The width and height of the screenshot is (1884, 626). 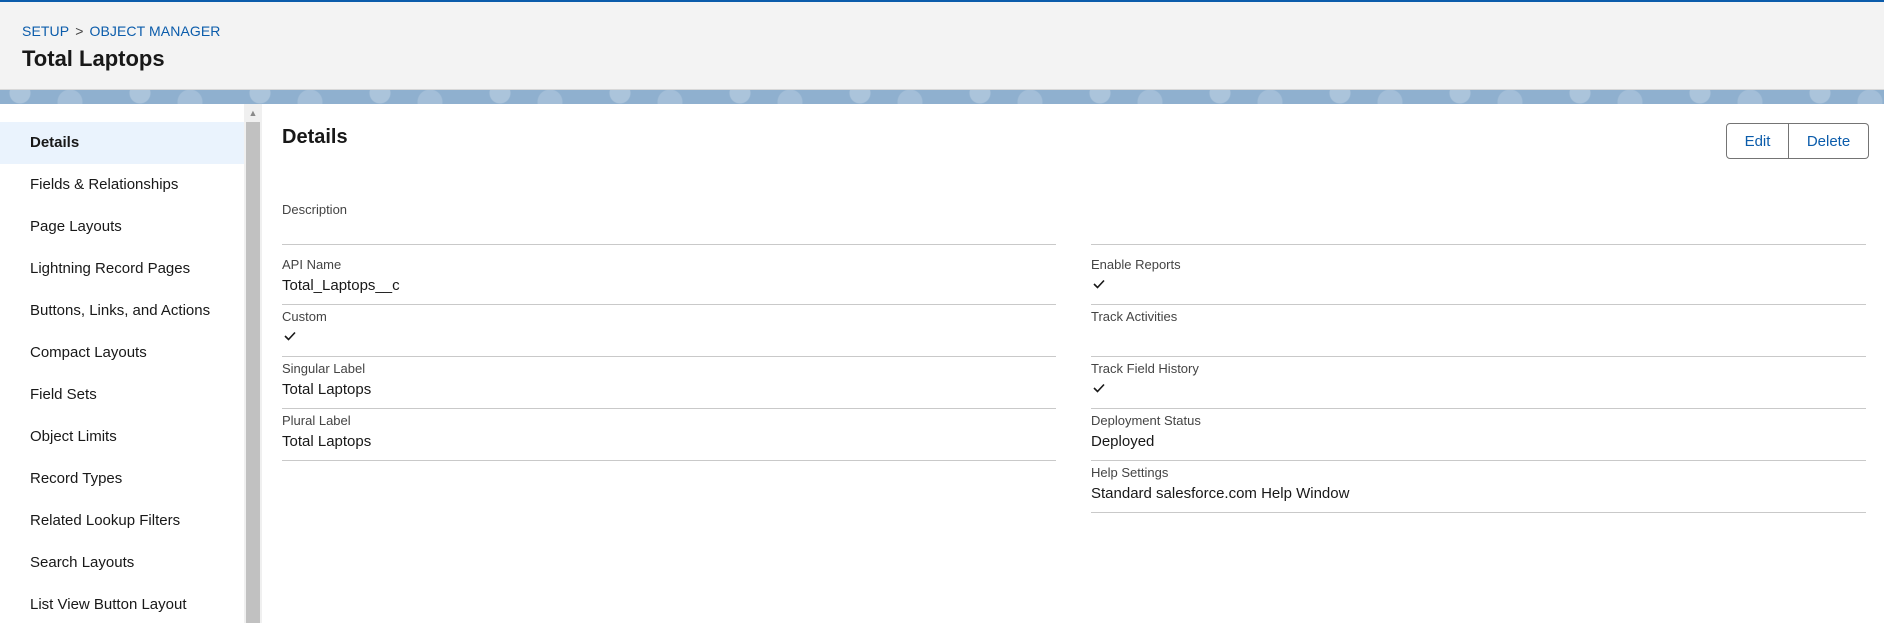 I want to click on enable-reports-field: Enable Reports, so click(x=1478, y=281).